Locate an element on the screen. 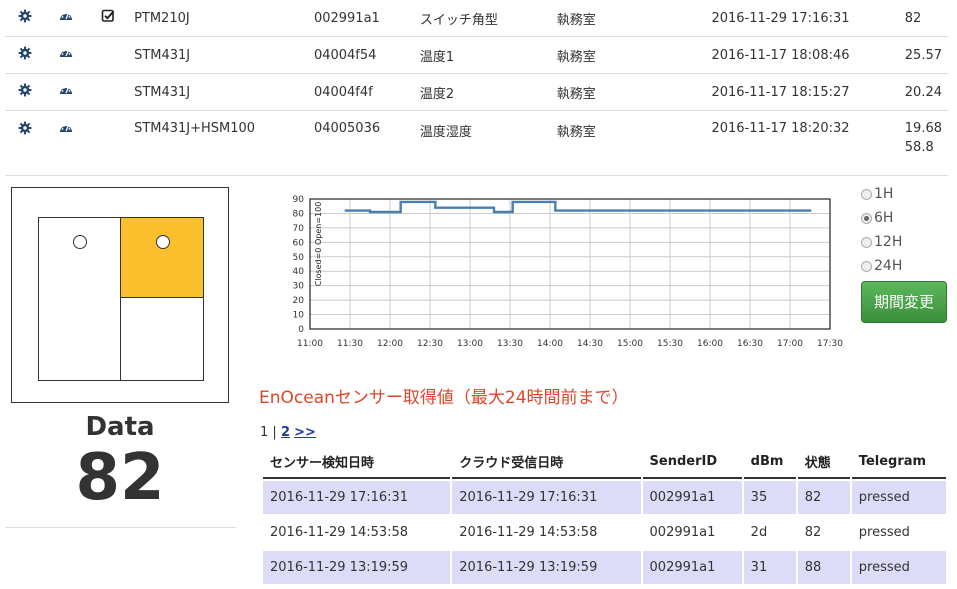  section-title: EnOceanセンサー取得値（最大24時間前まで） is located at coordinates (444, 398).